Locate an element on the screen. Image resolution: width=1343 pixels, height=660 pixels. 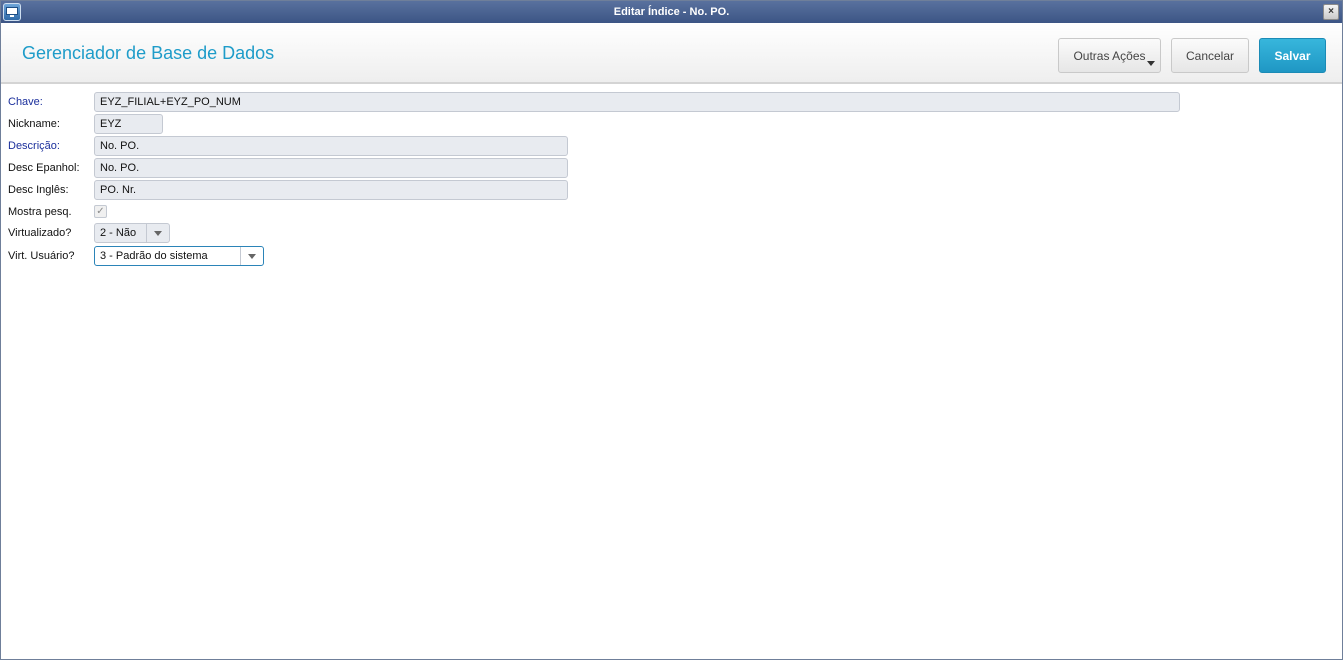
title-bar: Editar Índice - No. PO. × is located at coordinates (671, 12).